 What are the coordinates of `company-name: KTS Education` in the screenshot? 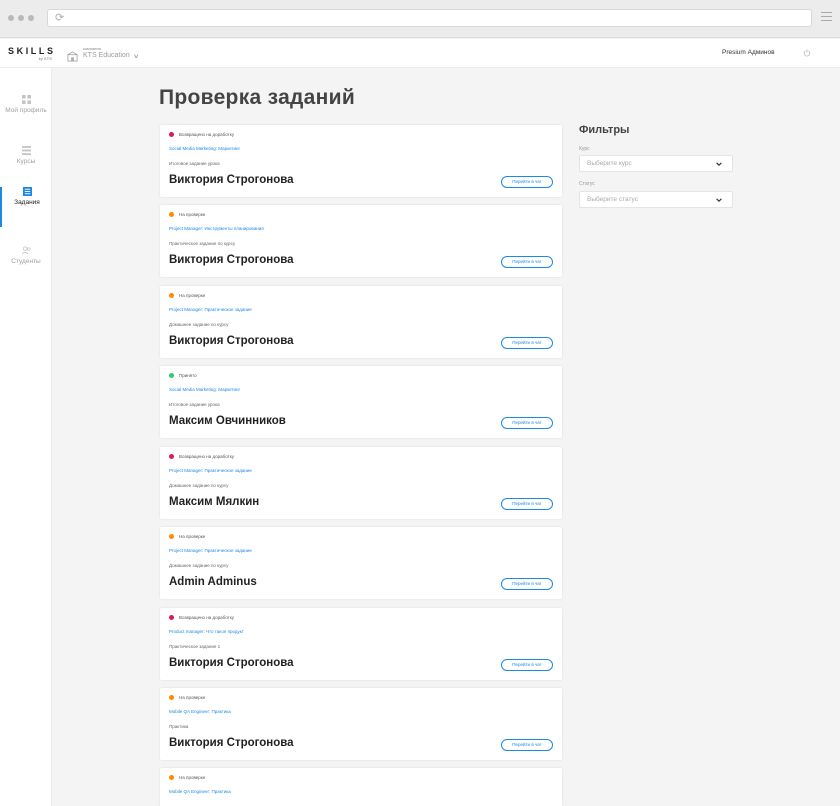 It's located at (106, 55).